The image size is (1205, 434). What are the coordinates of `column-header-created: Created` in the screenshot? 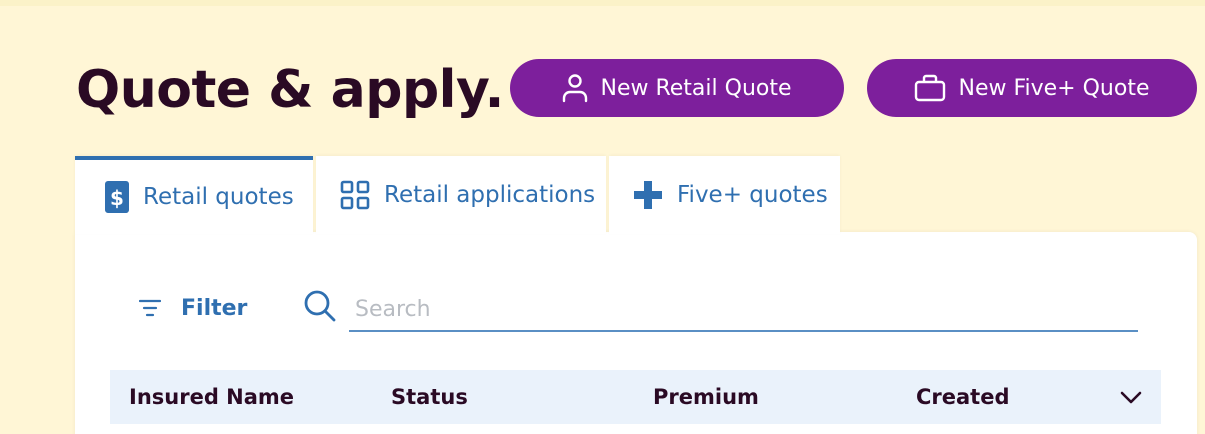 It's located at (963, 397).